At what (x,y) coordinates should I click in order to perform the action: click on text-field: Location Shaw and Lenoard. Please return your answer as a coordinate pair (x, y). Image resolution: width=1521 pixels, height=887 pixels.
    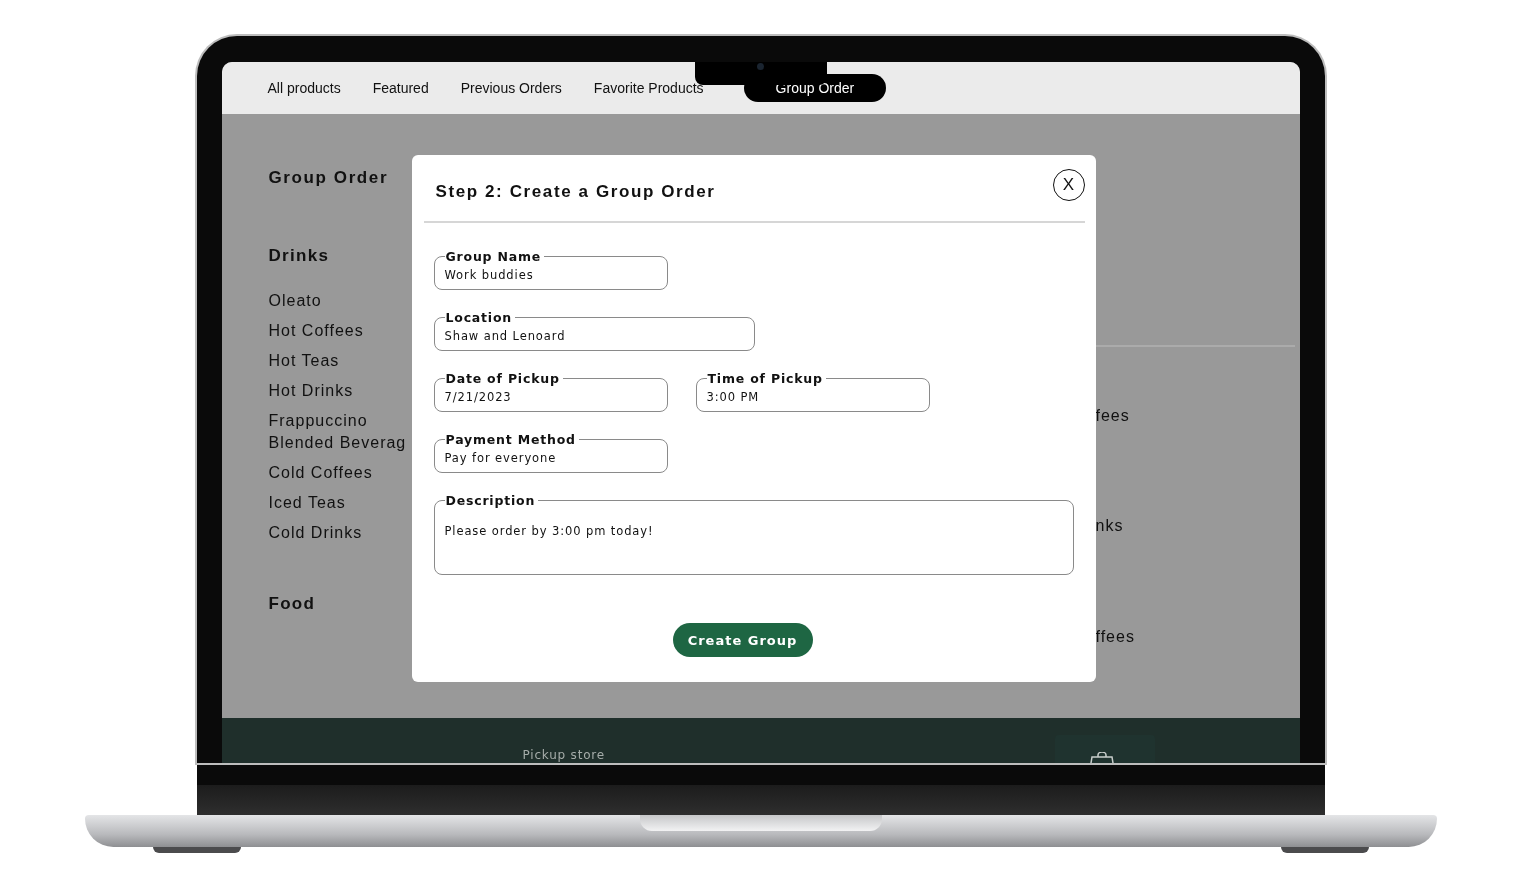
    Looking at the image, I should click on (594, 330).